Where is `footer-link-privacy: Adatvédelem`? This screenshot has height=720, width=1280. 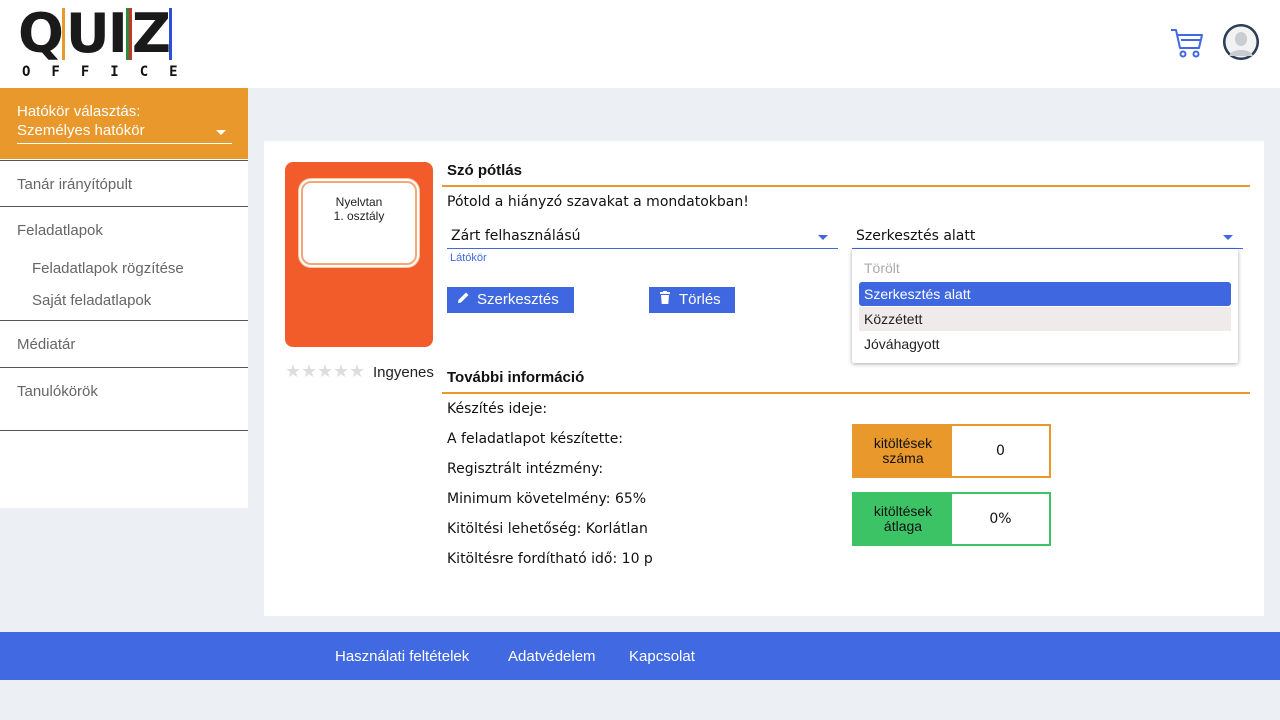
footer-link-privacy: Adatvédelem is located at coordinates (552, 656).